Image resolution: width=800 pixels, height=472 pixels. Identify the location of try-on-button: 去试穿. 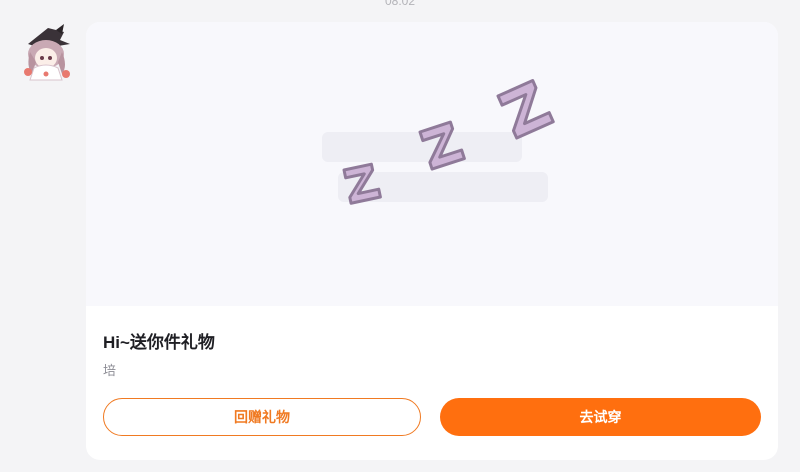
(600, 417).